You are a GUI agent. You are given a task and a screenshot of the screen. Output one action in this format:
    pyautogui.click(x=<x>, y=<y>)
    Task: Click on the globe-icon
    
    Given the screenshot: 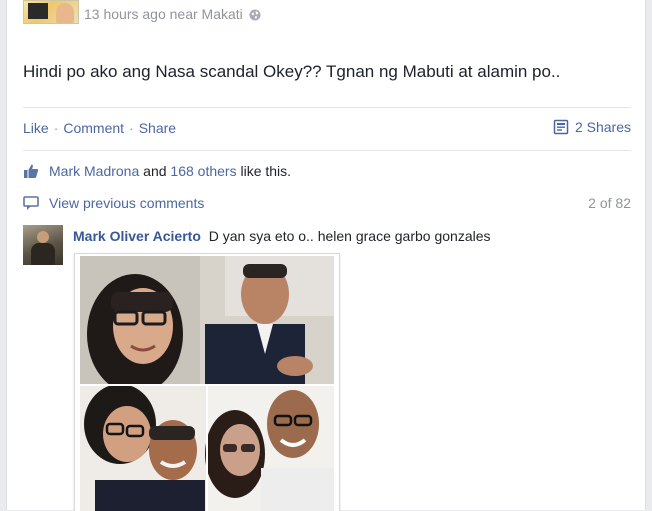 What is the action you would take?
    pyautogui.click(x=255, y=14)
    